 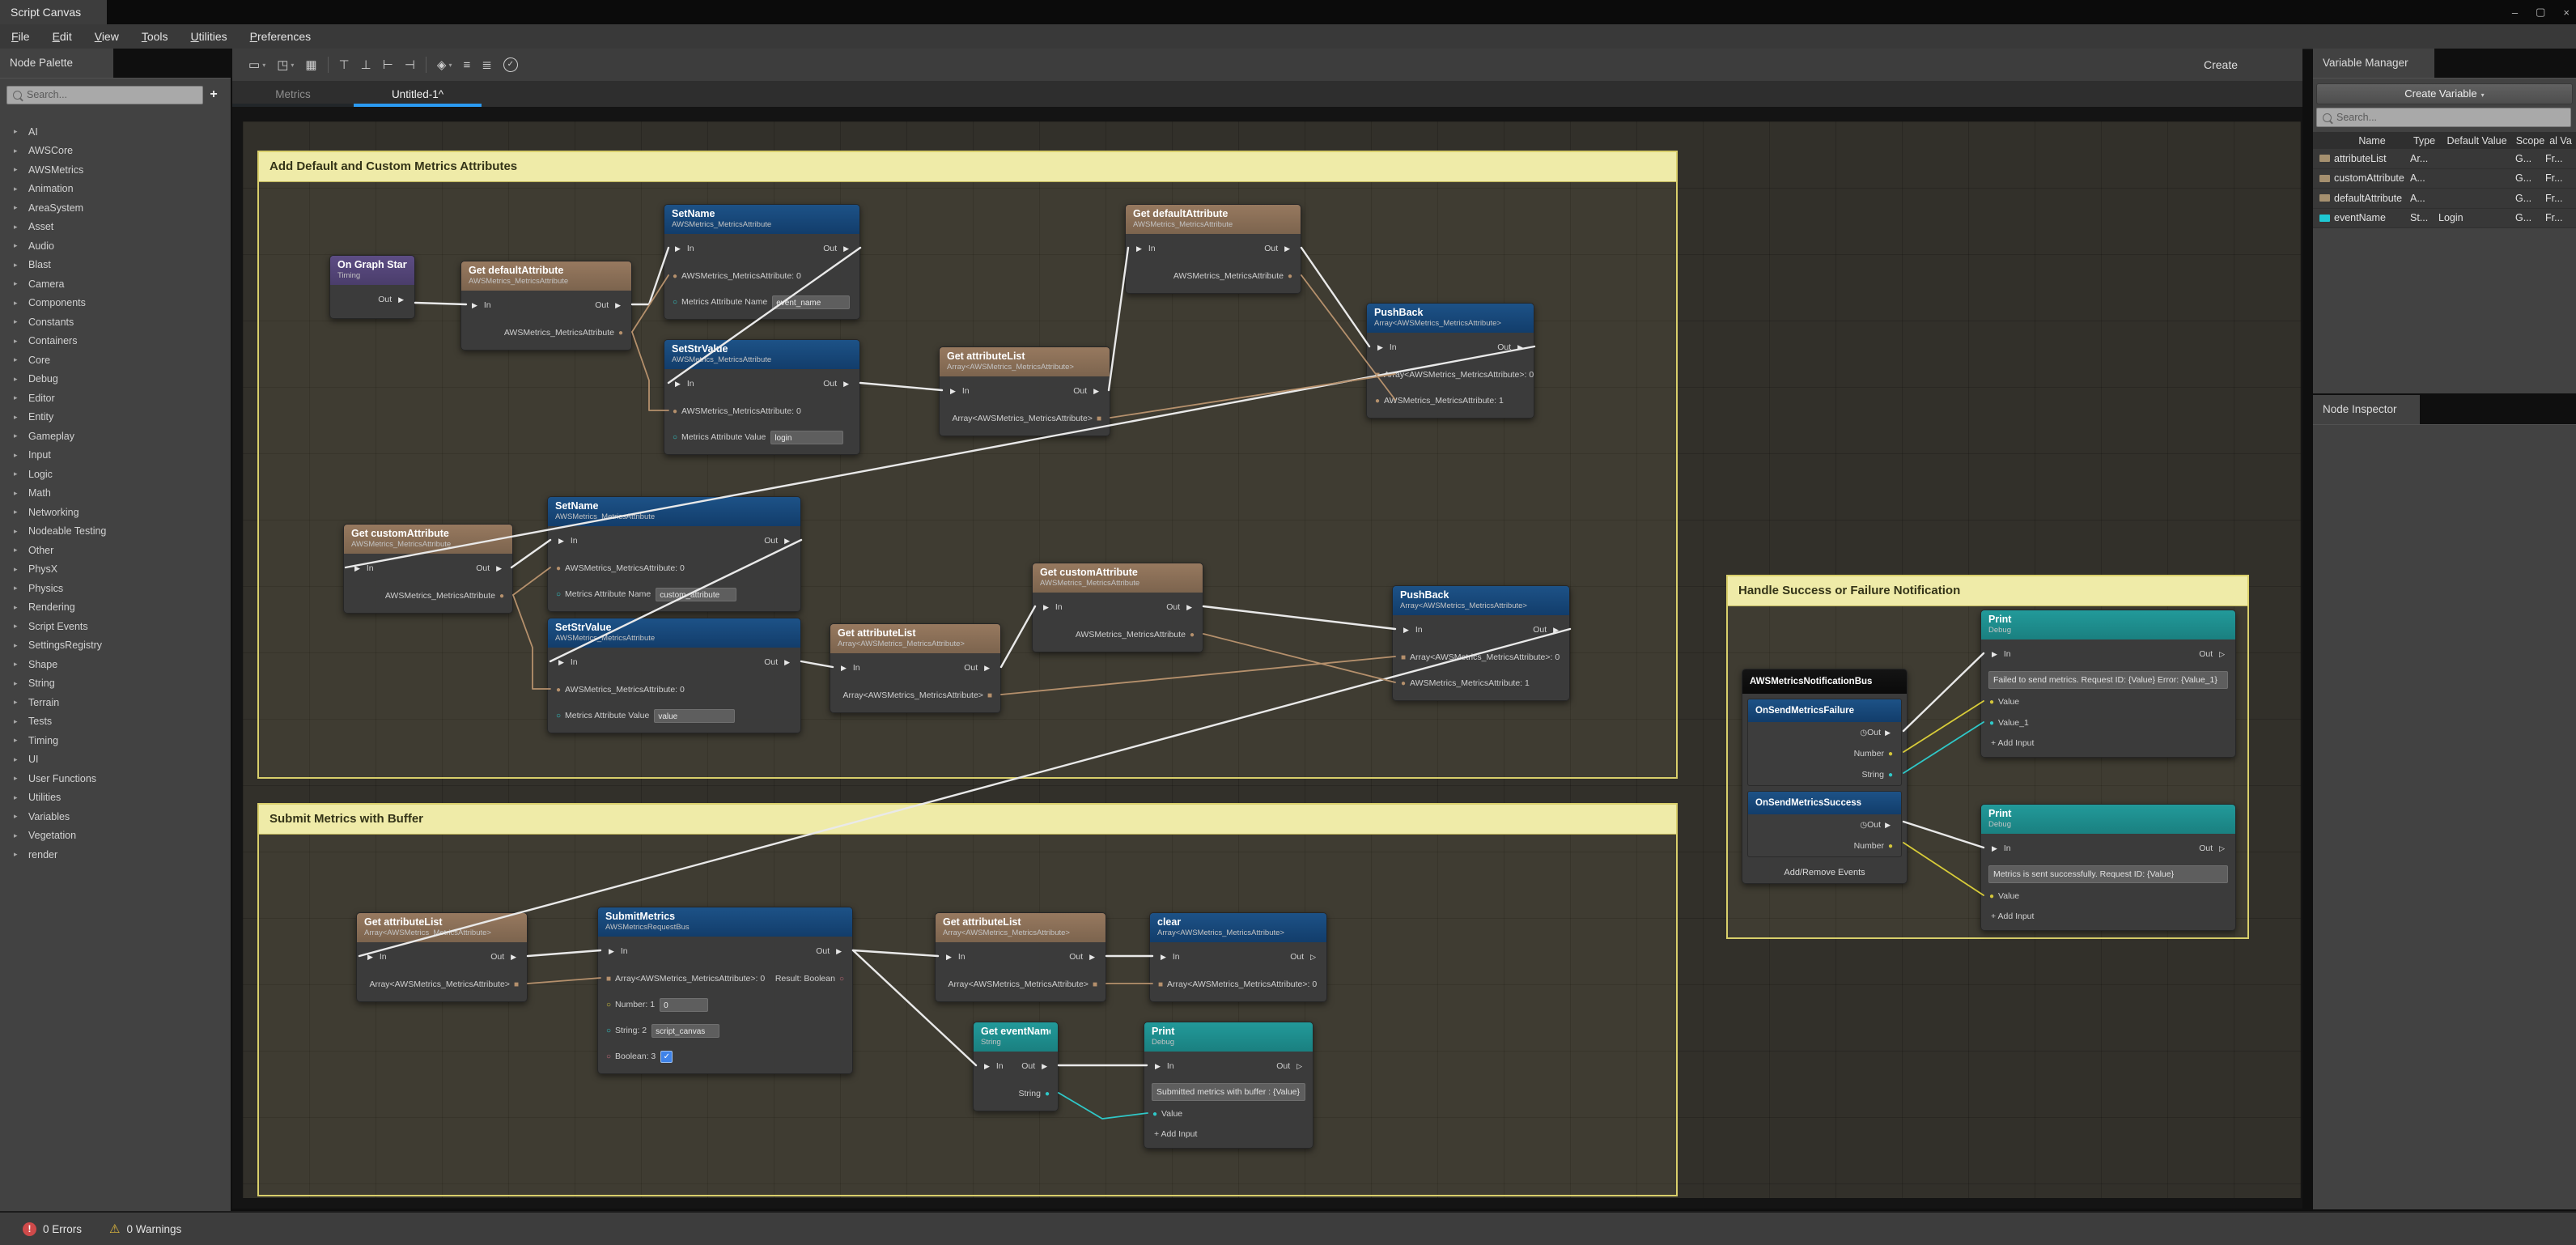 I want to click on create-button: Create, so click(x=2221, y=65).